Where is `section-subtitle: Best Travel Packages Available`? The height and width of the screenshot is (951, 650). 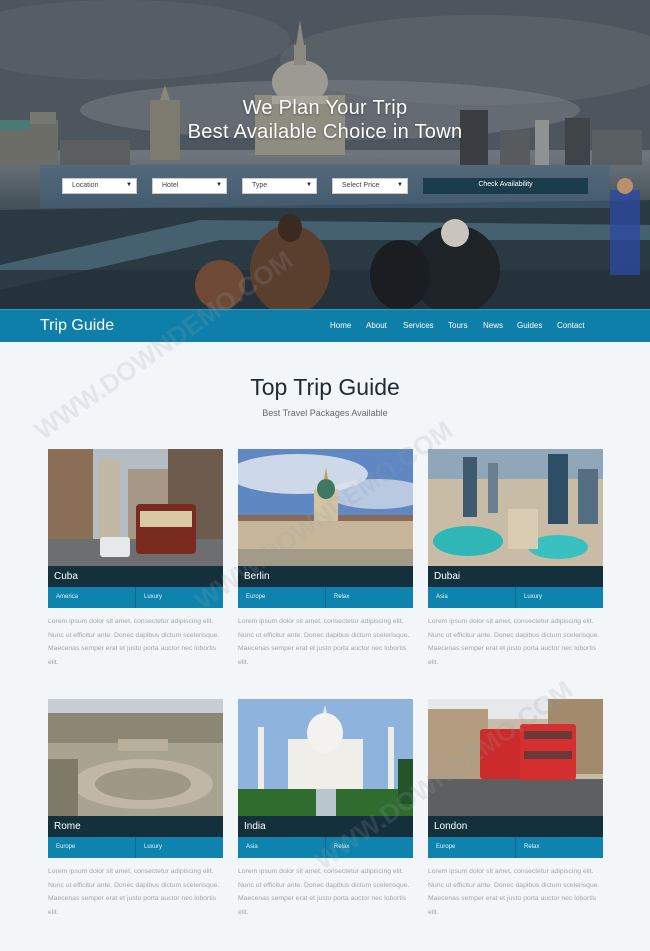
section-subtitle: Best Travel Packages Available is located at coordinates (325, 413).